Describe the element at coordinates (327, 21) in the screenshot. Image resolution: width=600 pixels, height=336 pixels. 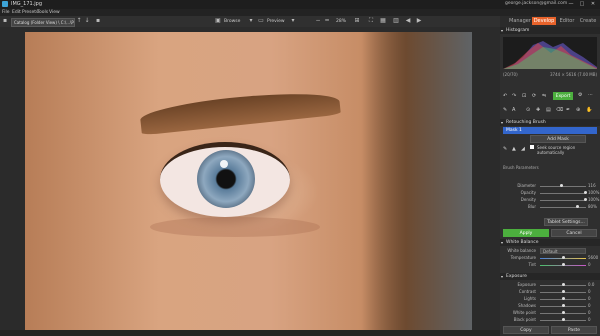
I see `zoom-slider: ━` at that location.